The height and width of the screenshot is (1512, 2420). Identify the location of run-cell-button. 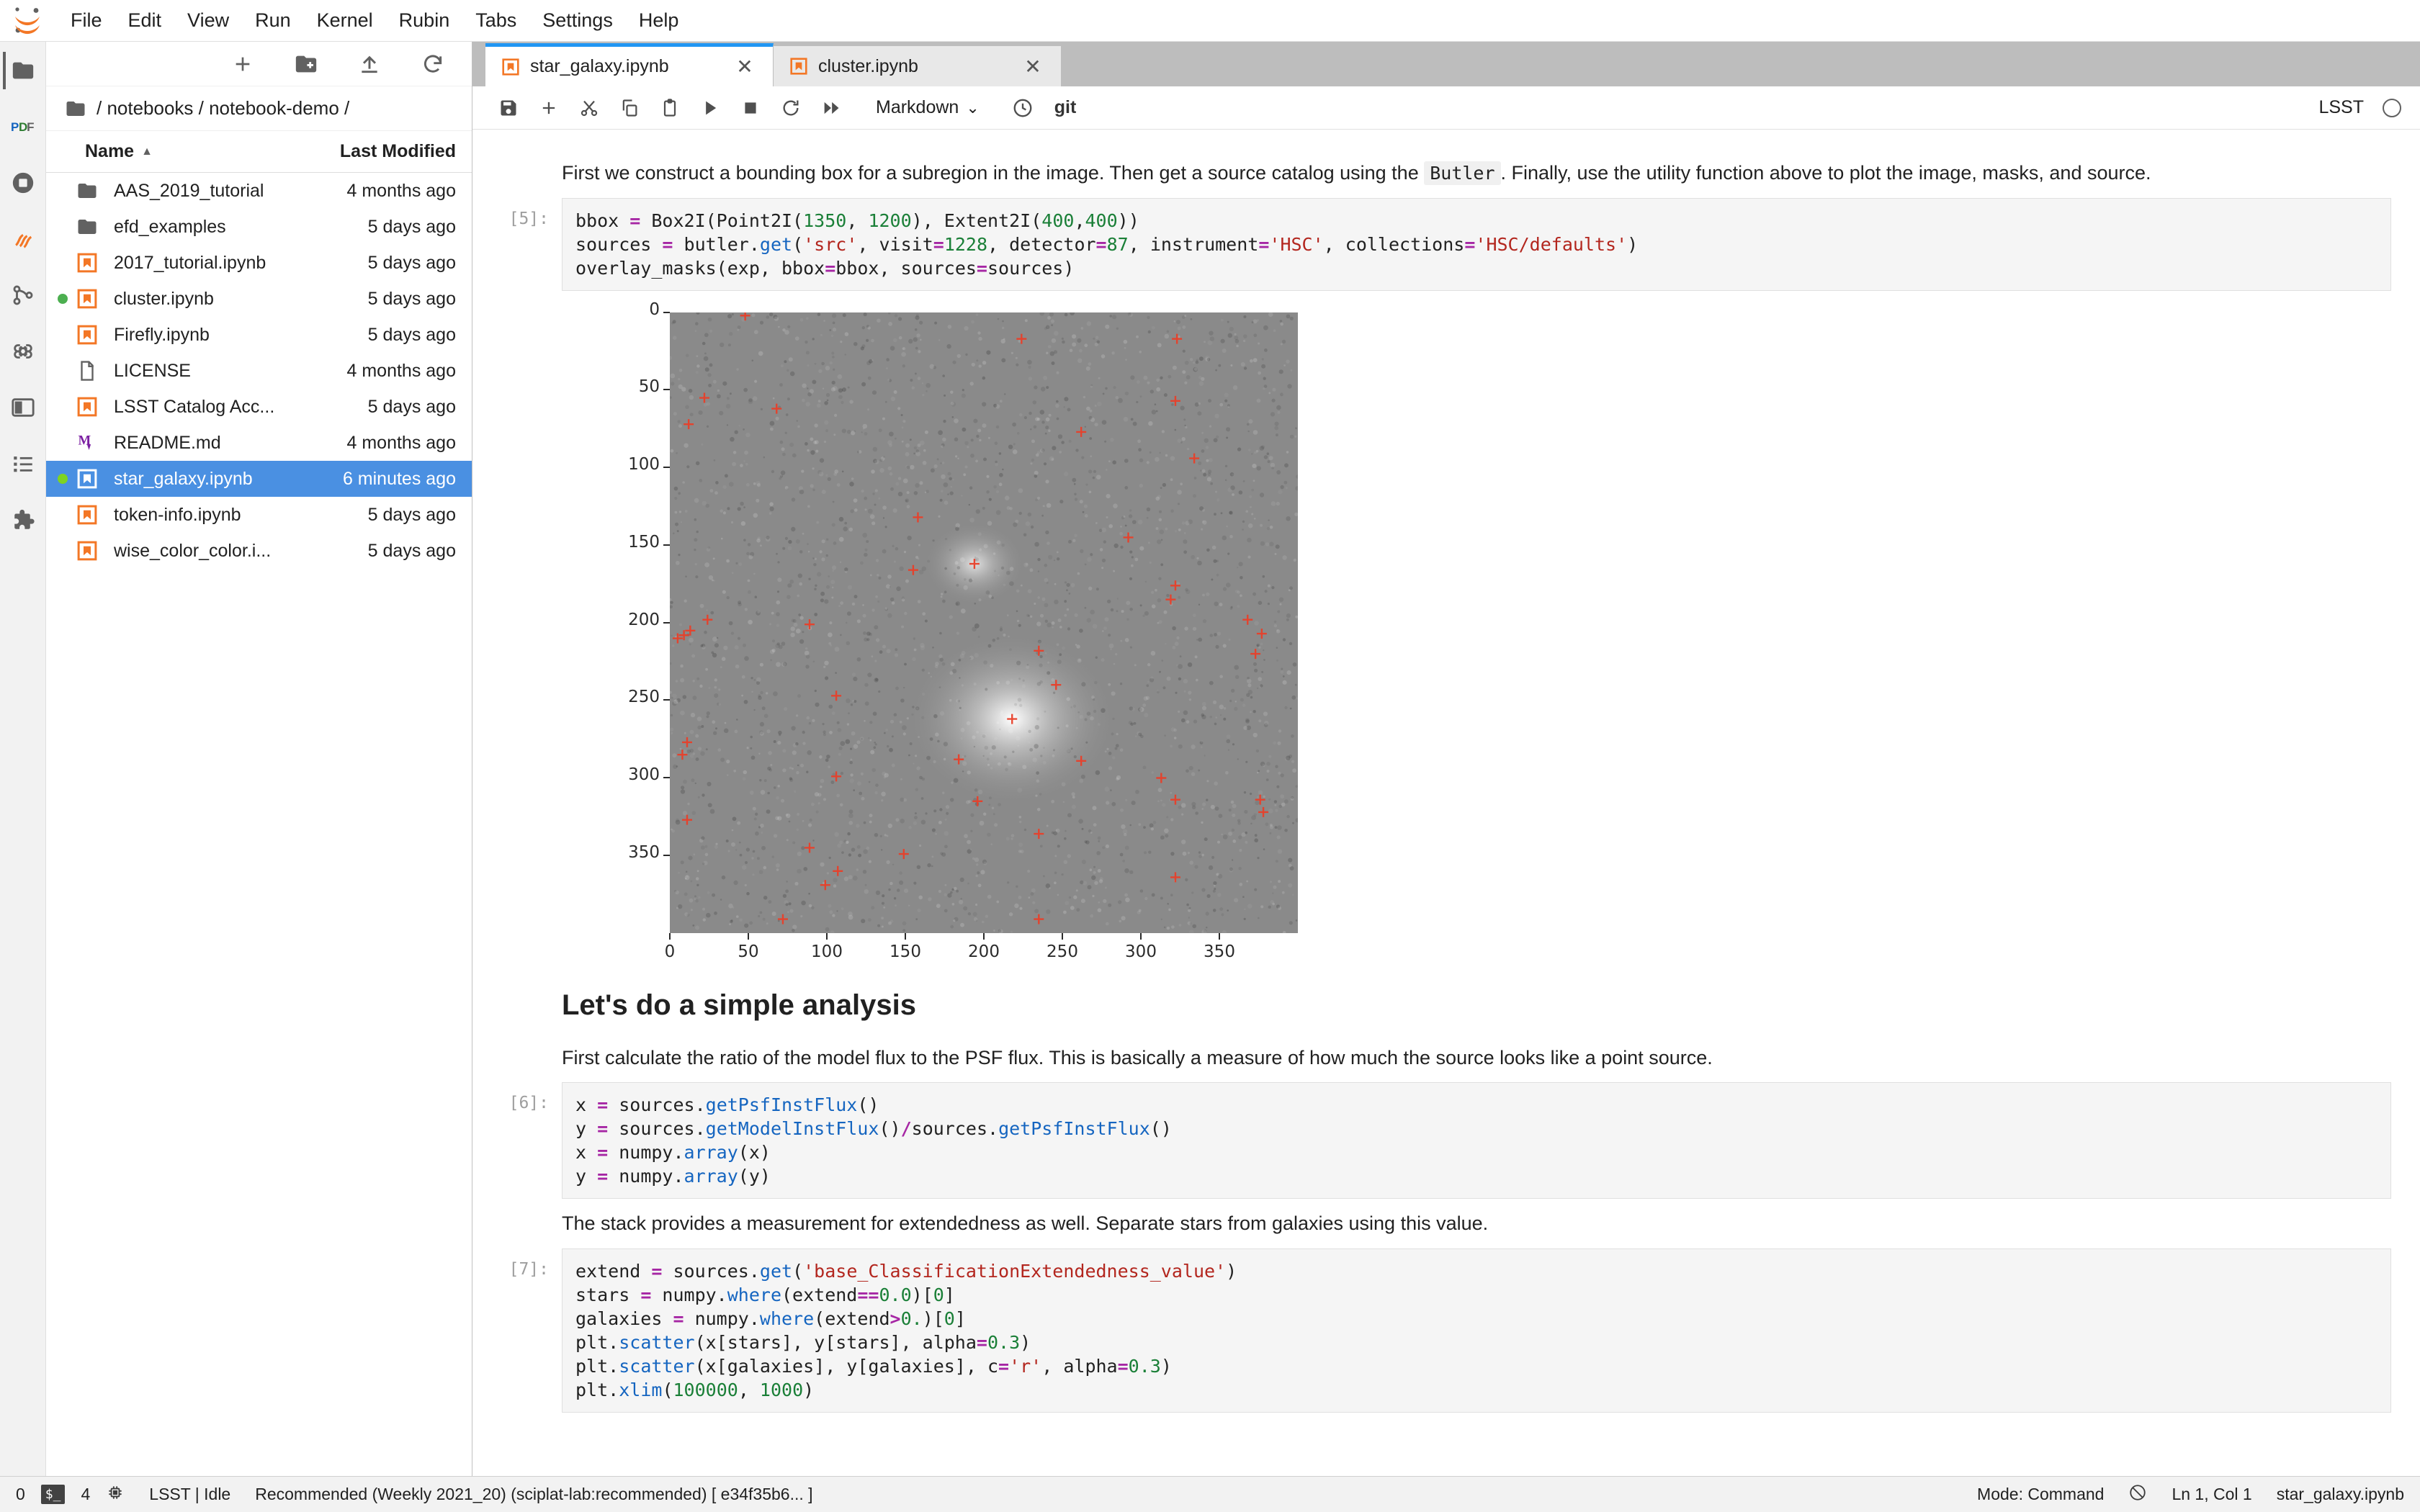
(710, 108).